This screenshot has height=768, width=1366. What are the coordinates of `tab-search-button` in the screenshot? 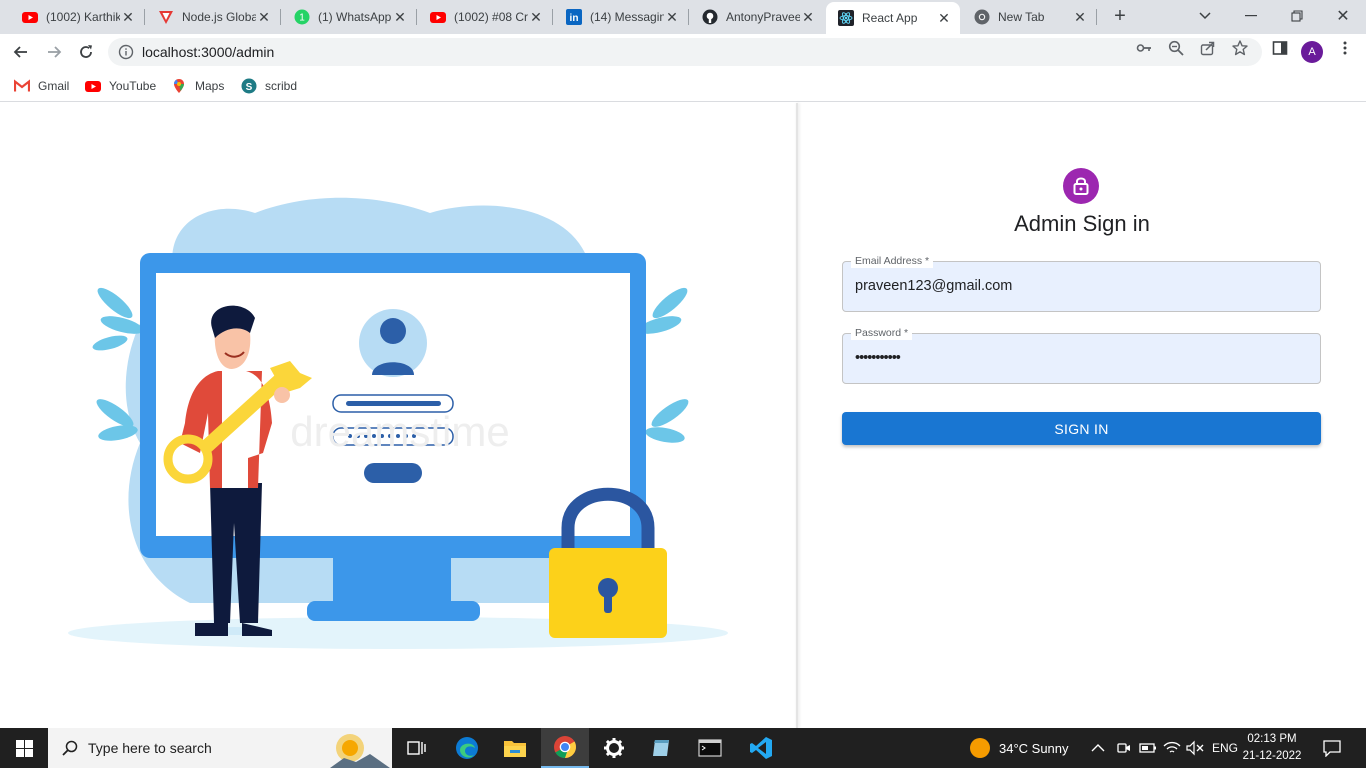 It's located at (1205, 16).